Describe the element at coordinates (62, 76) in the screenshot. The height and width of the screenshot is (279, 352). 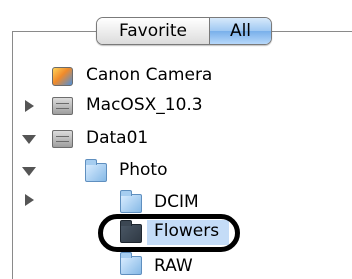
I see `camera-icon` at that location.